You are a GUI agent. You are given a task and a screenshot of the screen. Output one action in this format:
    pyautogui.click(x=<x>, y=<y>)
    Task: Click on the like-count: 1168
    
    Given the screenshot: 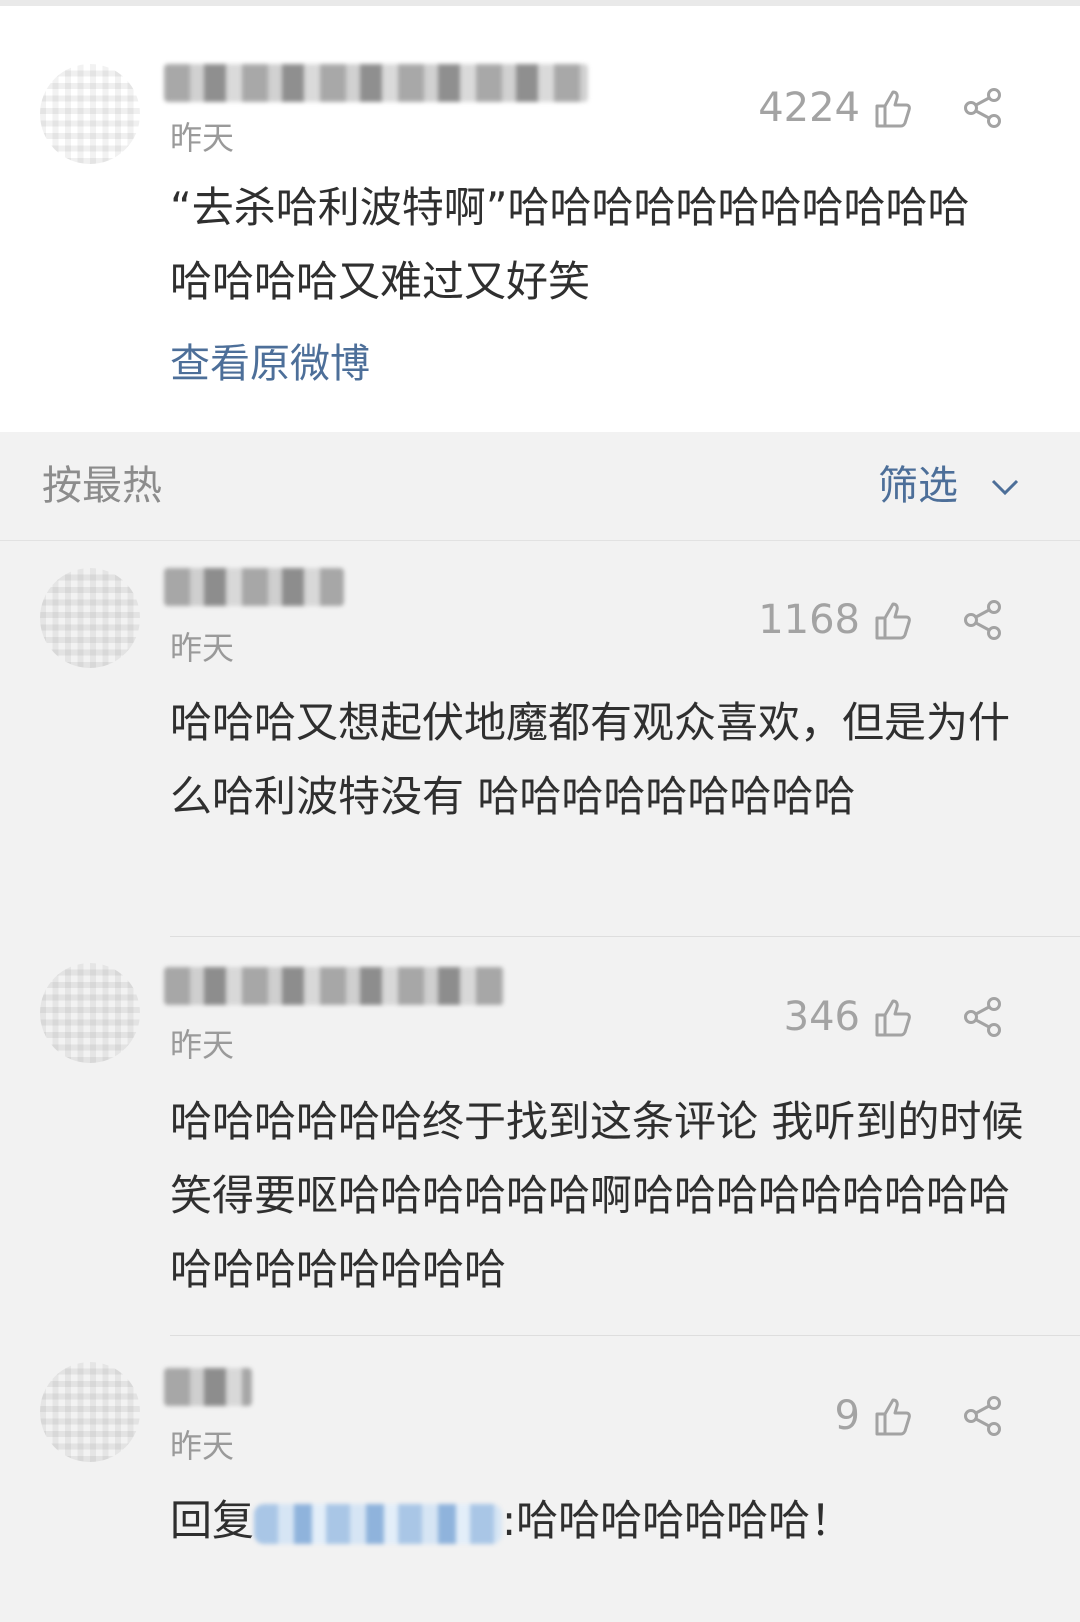 What is the action you would take?
    pyautogui.click(x=809, y=620)
    